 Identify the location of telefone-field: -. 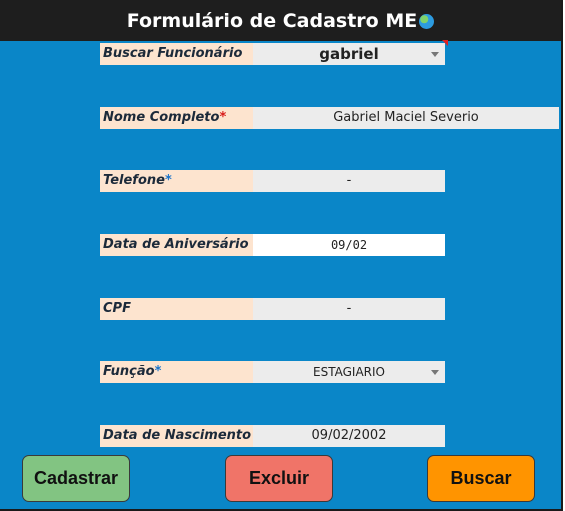
(349, 181).